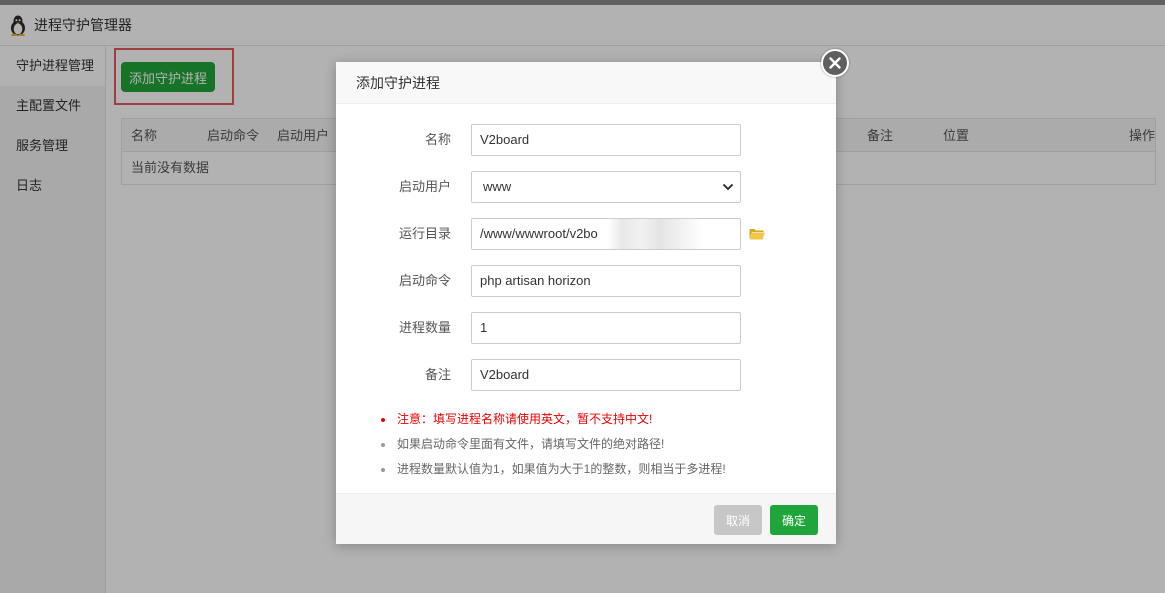 This screenshot has width=1165, height=593. I want to click on close-icon, so click(835, 63).